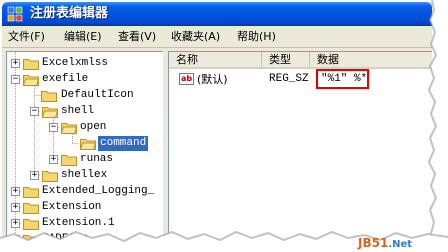  What do you see at coordinates (15, 14) in the screenshot?
I see `registry-editor-icon` at bounding box center [15, 14].